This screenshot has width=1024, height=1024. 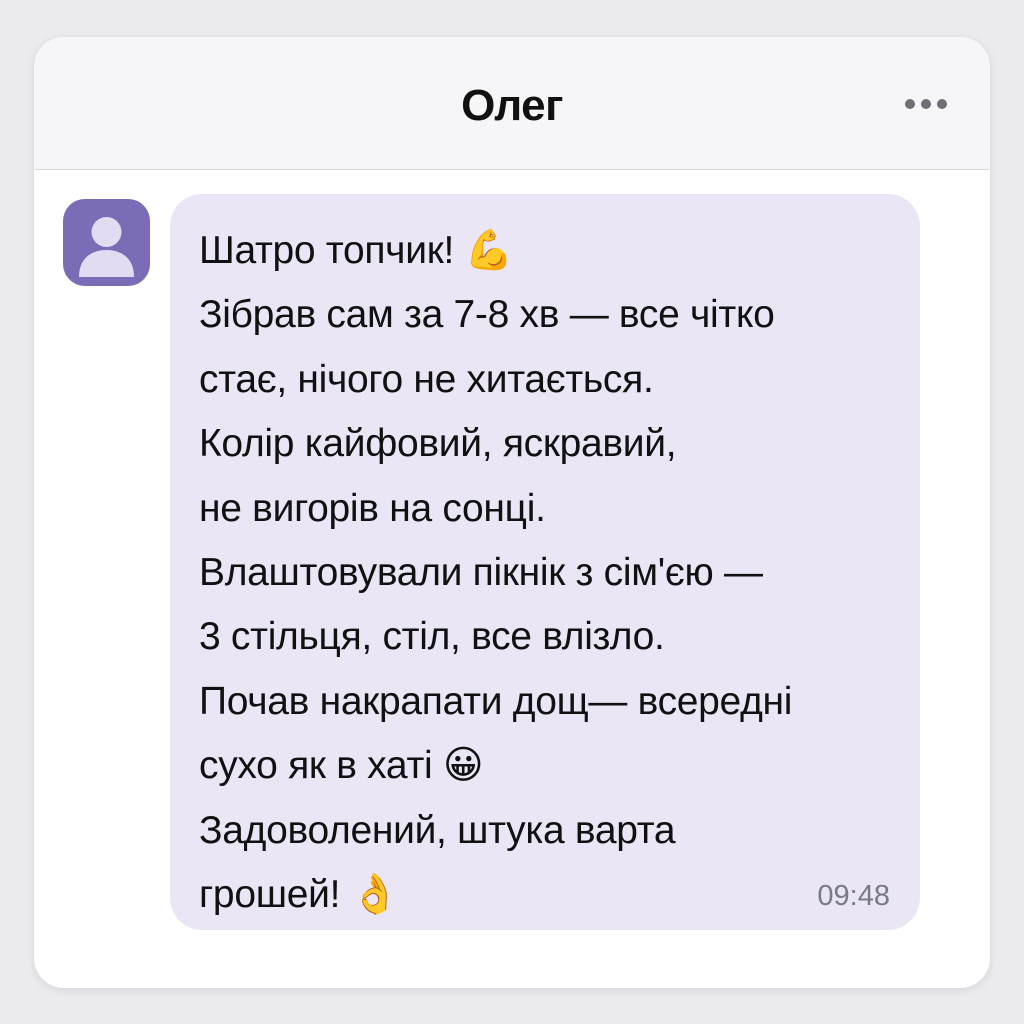 I want to click on more-options-button, so click(x=926, y=104).